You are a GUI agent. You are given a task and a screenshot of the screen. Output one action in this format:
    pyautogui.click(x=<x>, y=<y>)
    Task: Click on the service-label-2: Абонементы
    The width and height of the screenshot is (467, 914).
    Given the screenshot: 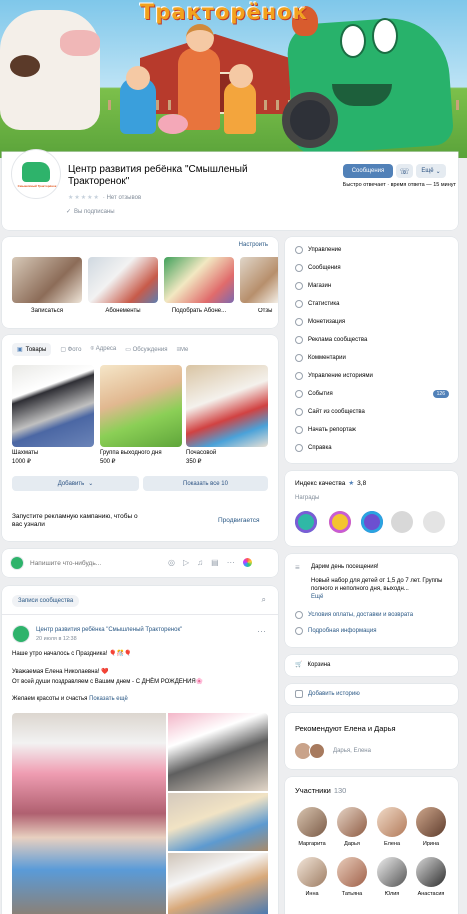 What is the action you would take?
    pyautogui.click(x=123, y=311)
    